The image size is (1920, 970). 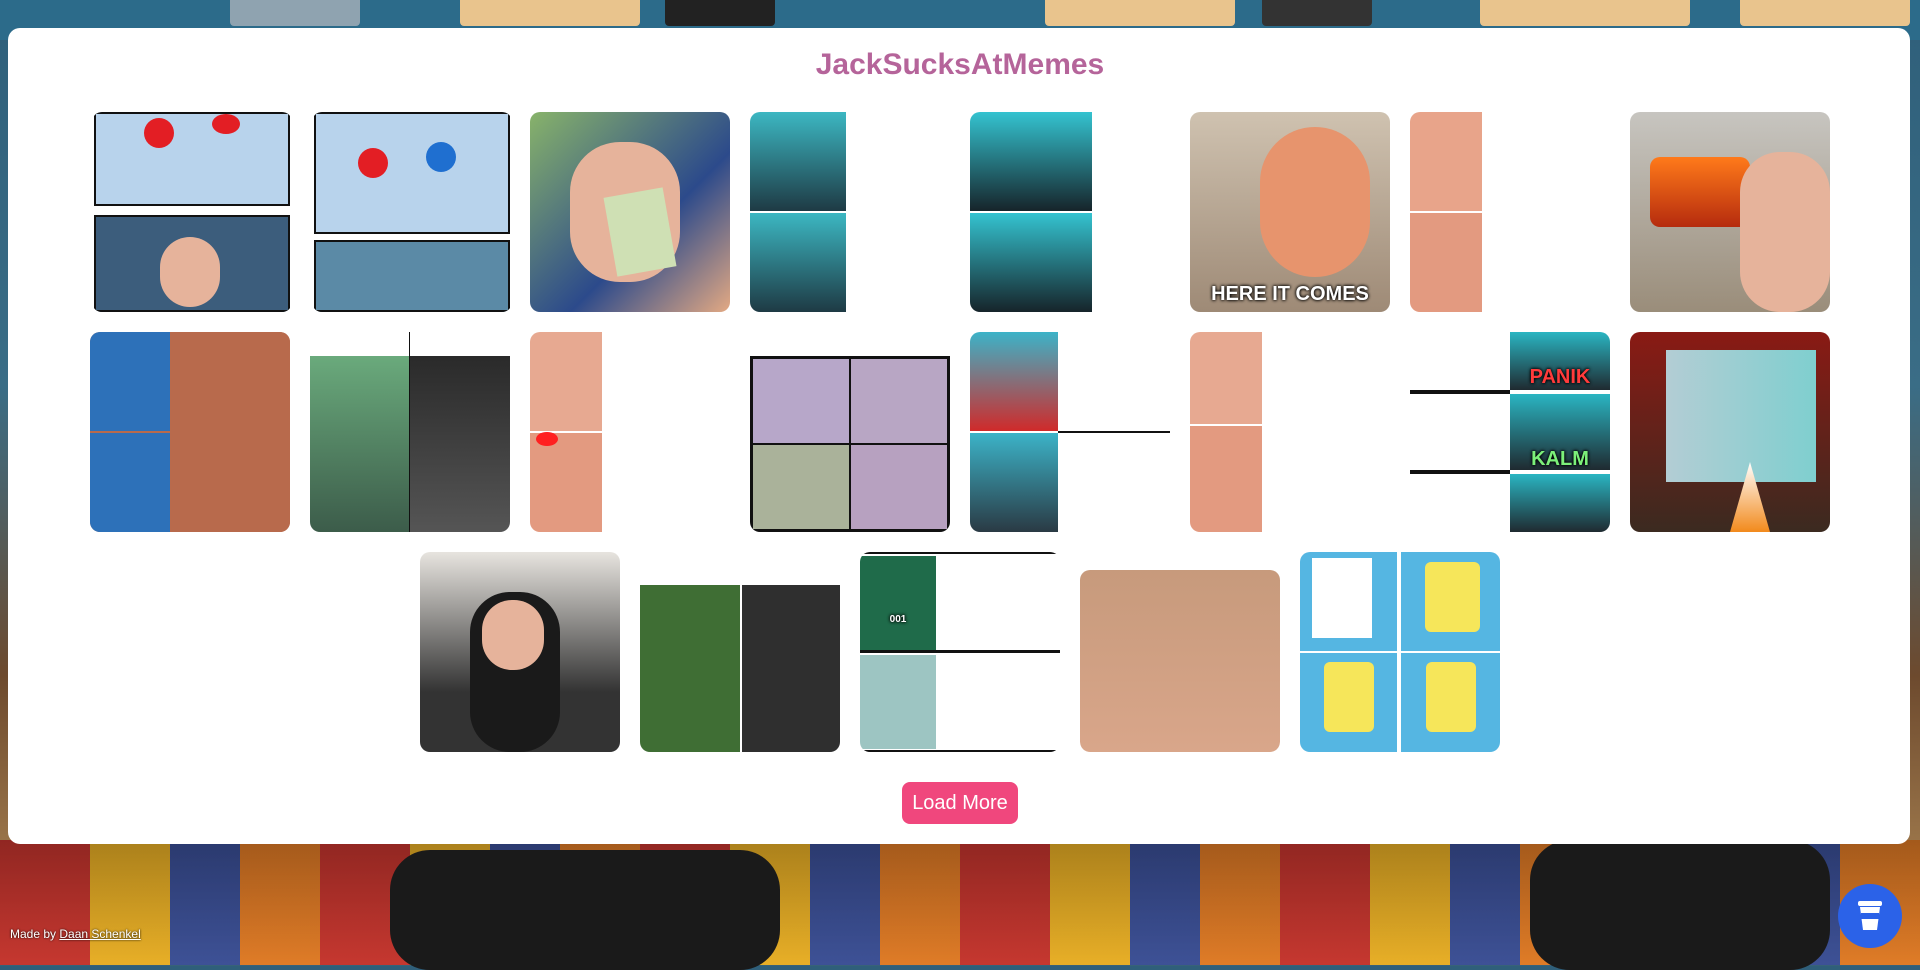 I want to click on meme-two-buttons, so click(x=192, y=212).